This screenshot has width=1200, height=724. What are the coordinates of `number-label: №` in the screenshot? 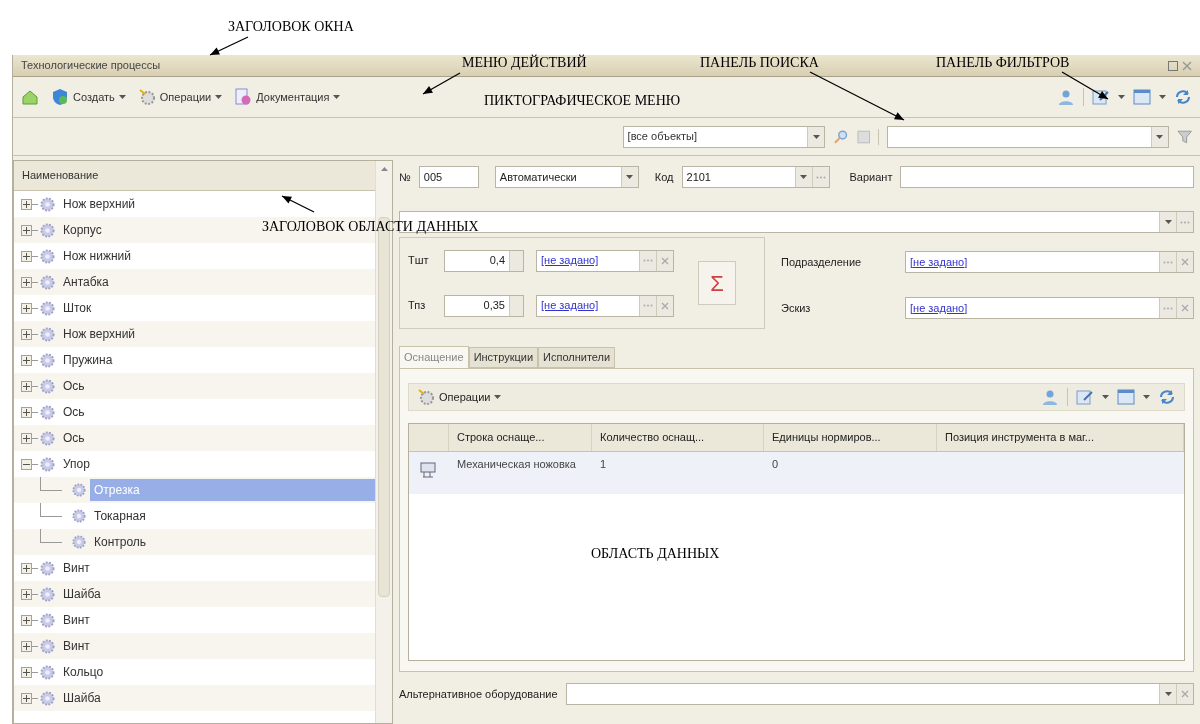 It's located at (405, 177).